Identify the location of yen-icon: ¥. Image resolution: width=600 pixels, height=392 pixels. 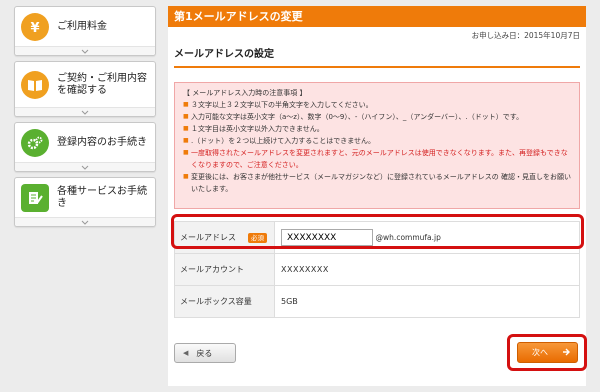
(35, 27).